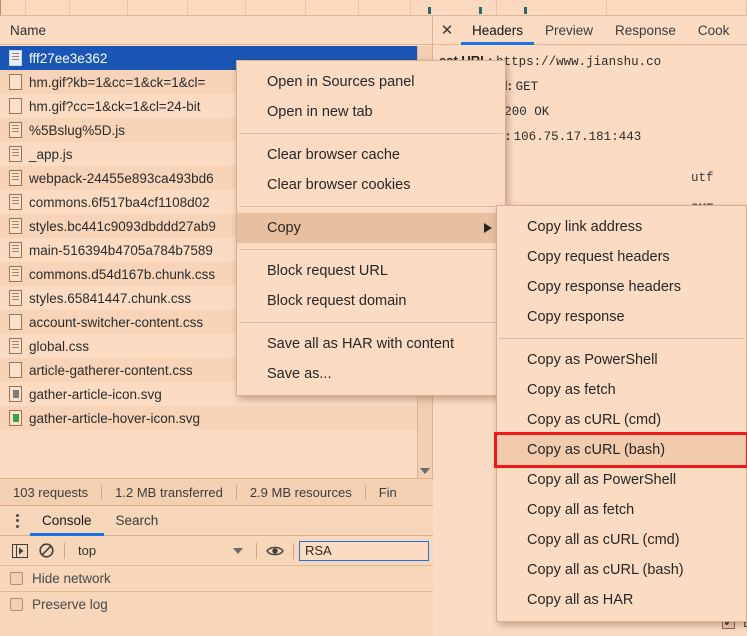 This screenshot has height=636, width=747. What do you see at coordinates (121, 178) in the screenshot?
I see `request-name: webpack-24455e893ca493bd6` at bounding box center [121, 178].